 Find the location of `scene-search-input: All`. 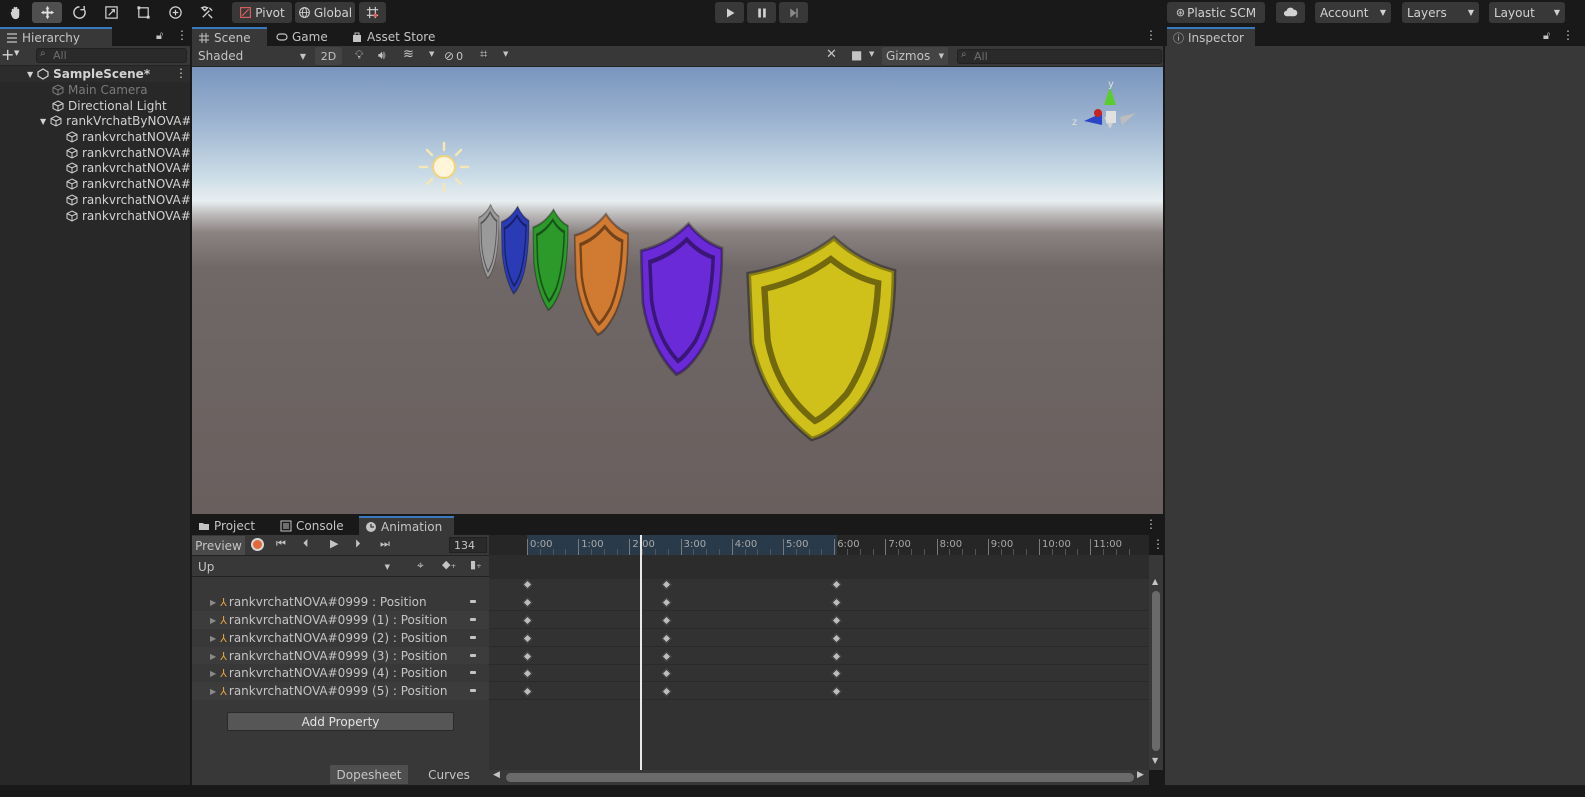

scene-search-input: All is located at coordinates (1059, 56).